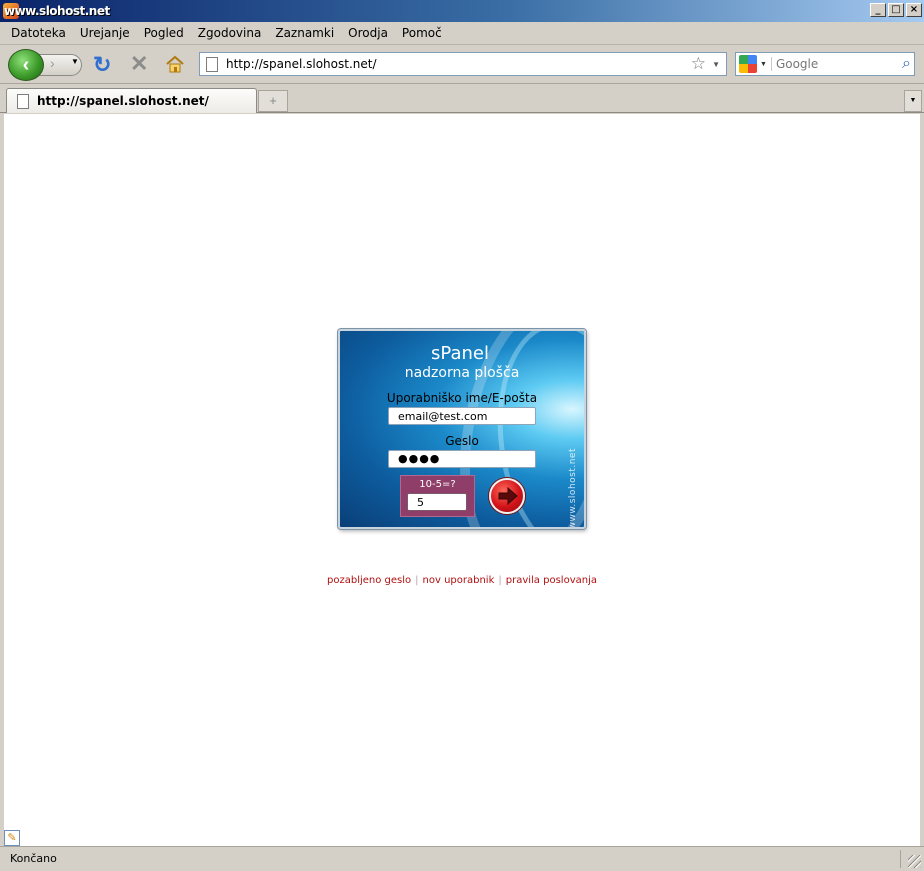 Image resolution: width=924 pixels, height=871 pixels. Describe the element at coordinates (900, 859) in the screenshot. I see `status-divider` at that location.